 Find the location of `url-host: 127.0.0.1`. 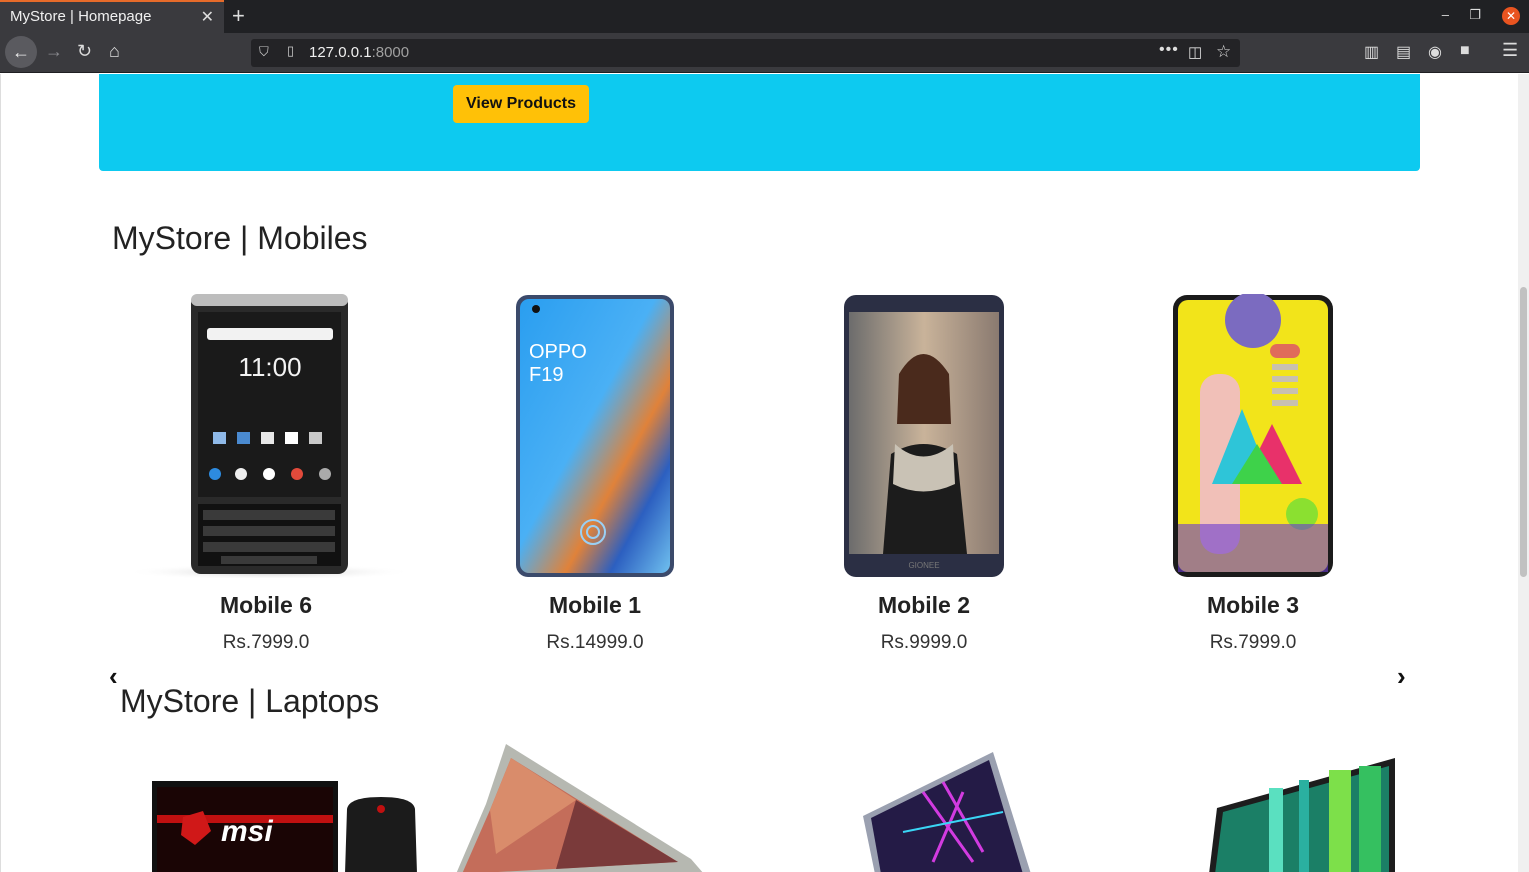

url-host: 127.0.0.1 is located at coordinates (340, 52).